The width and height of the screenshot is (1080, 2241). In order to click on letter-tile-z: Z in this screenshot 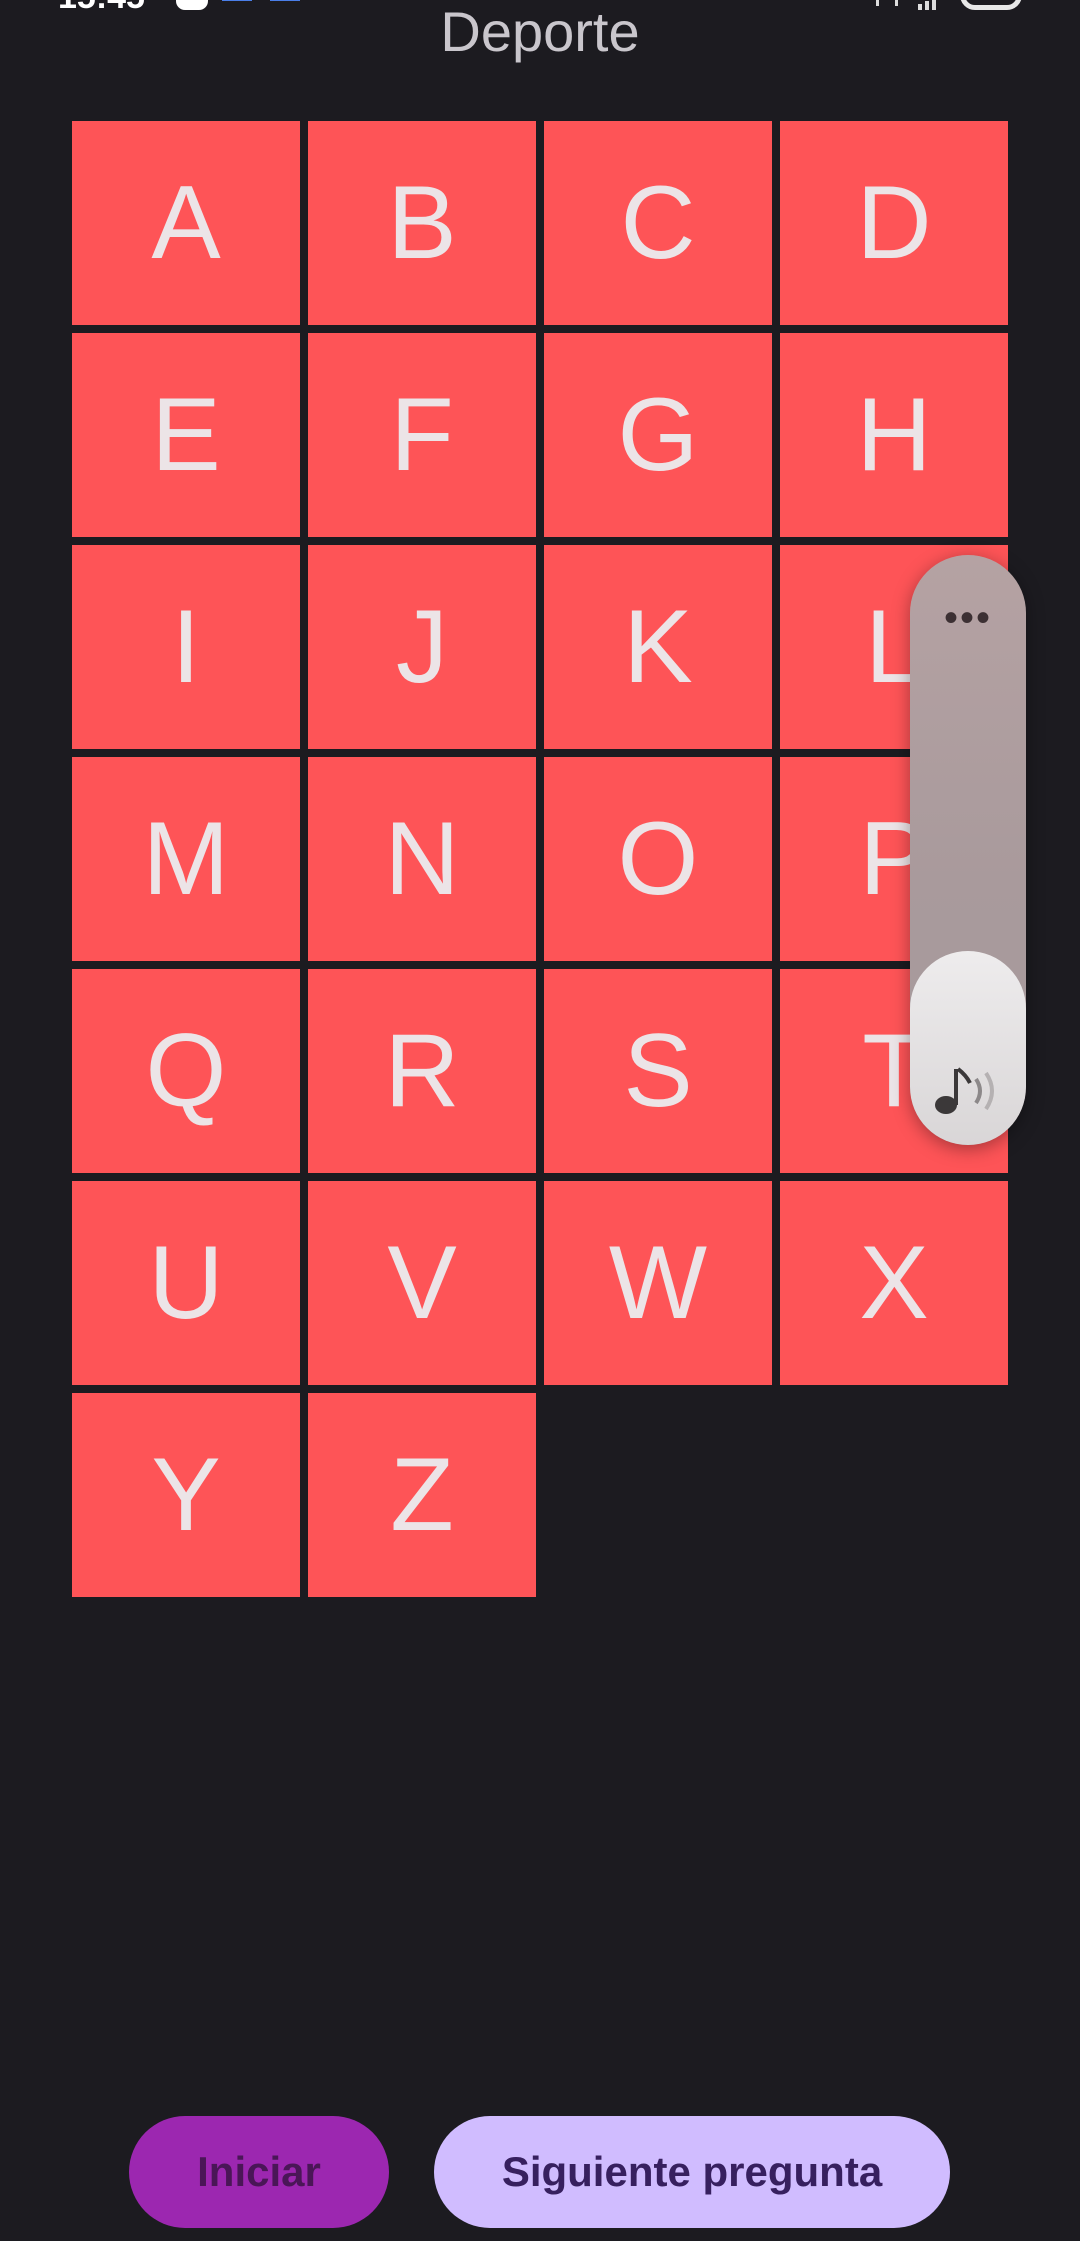, I will do `click(422, 1495)`.